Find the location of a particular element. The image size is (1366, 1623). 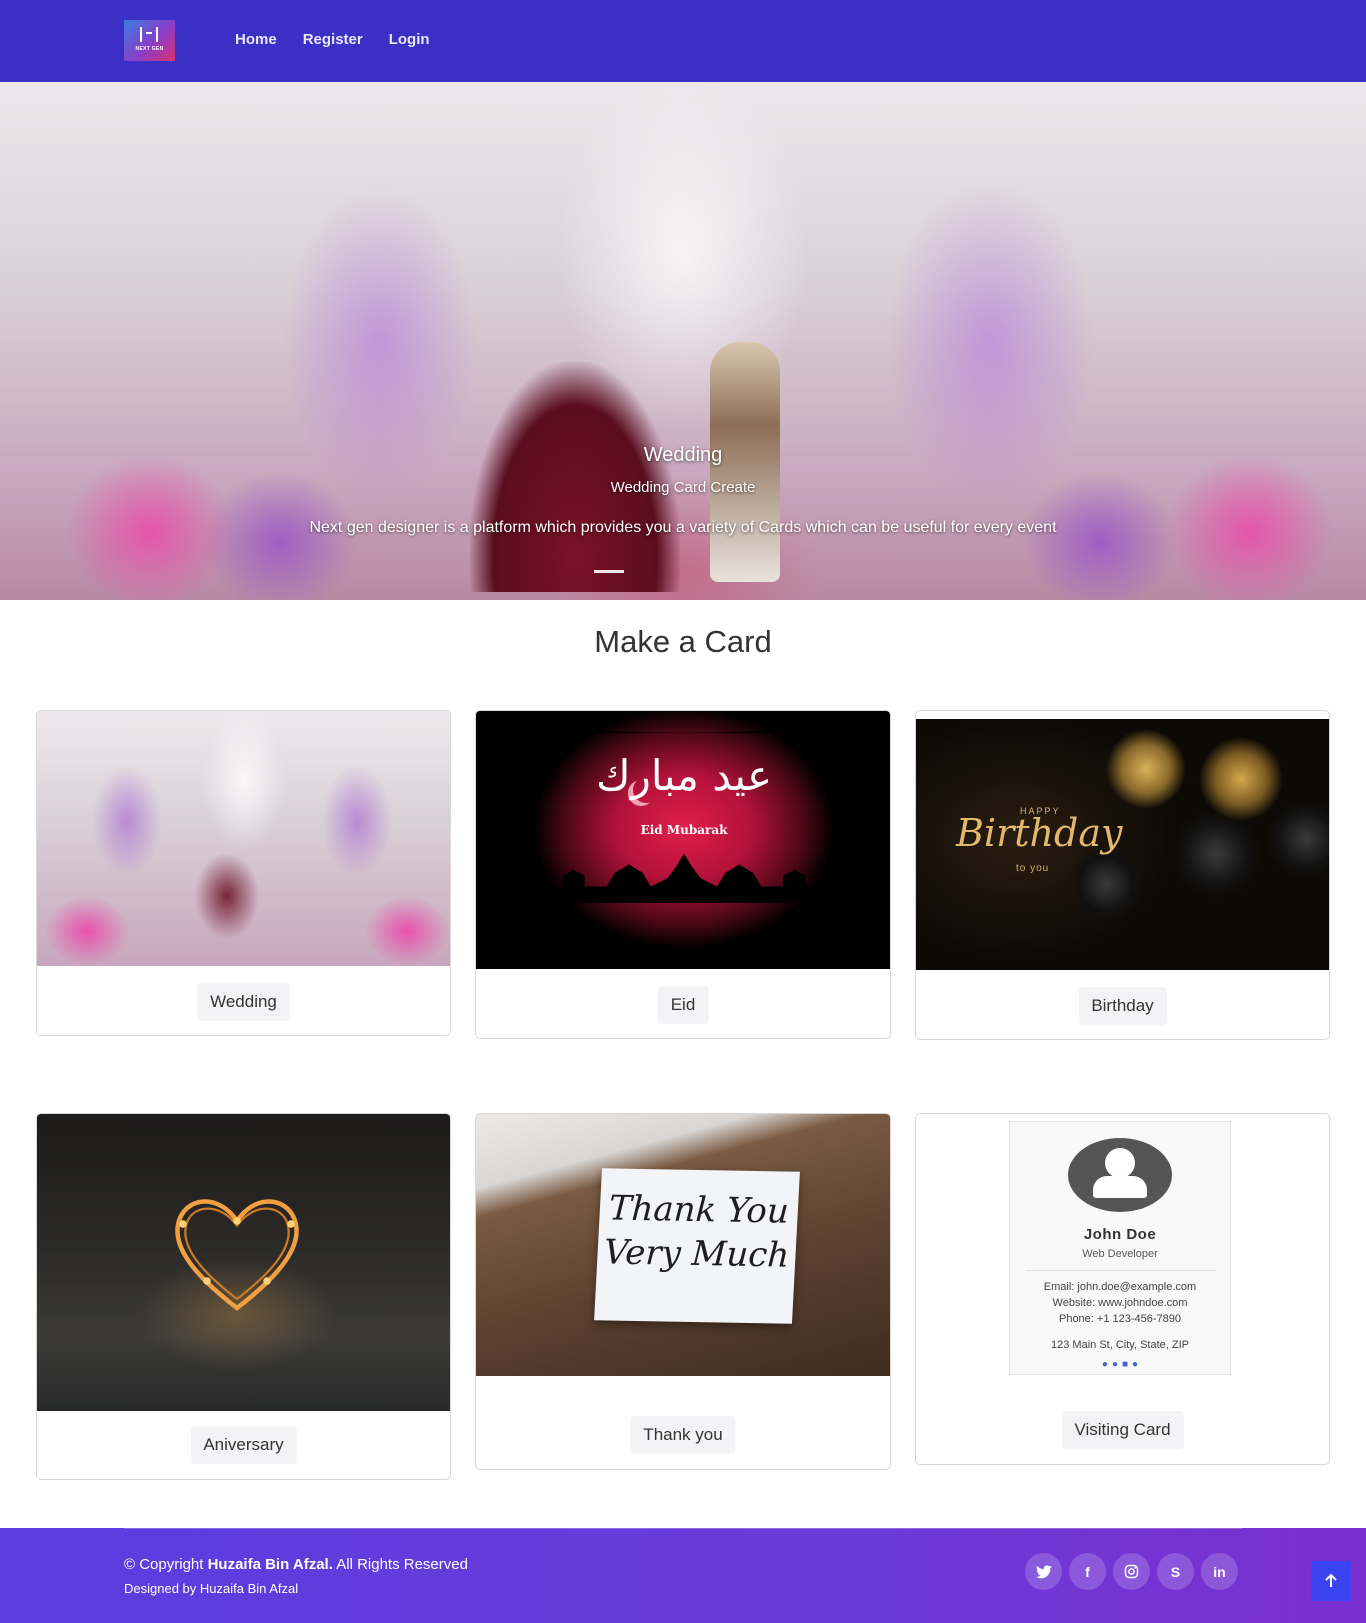

copyright-name: Huzaifa Bin Afzal. is located at coordinates (270, 1564).